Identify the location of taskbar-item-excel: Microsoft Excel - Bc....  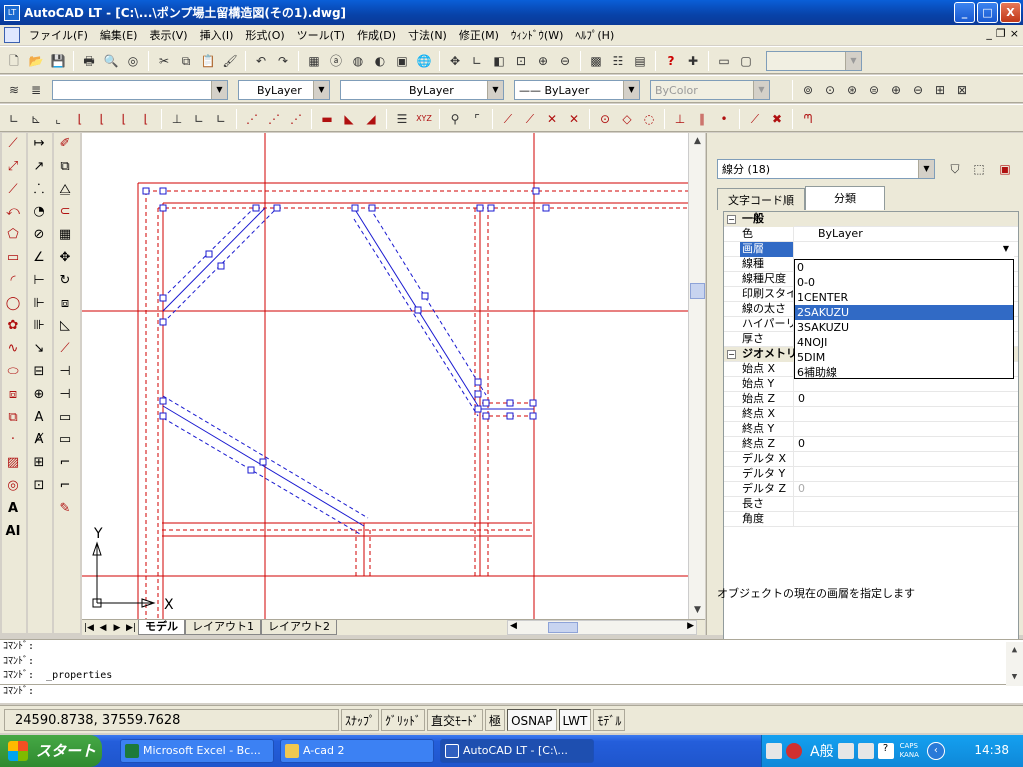
(197, 751).